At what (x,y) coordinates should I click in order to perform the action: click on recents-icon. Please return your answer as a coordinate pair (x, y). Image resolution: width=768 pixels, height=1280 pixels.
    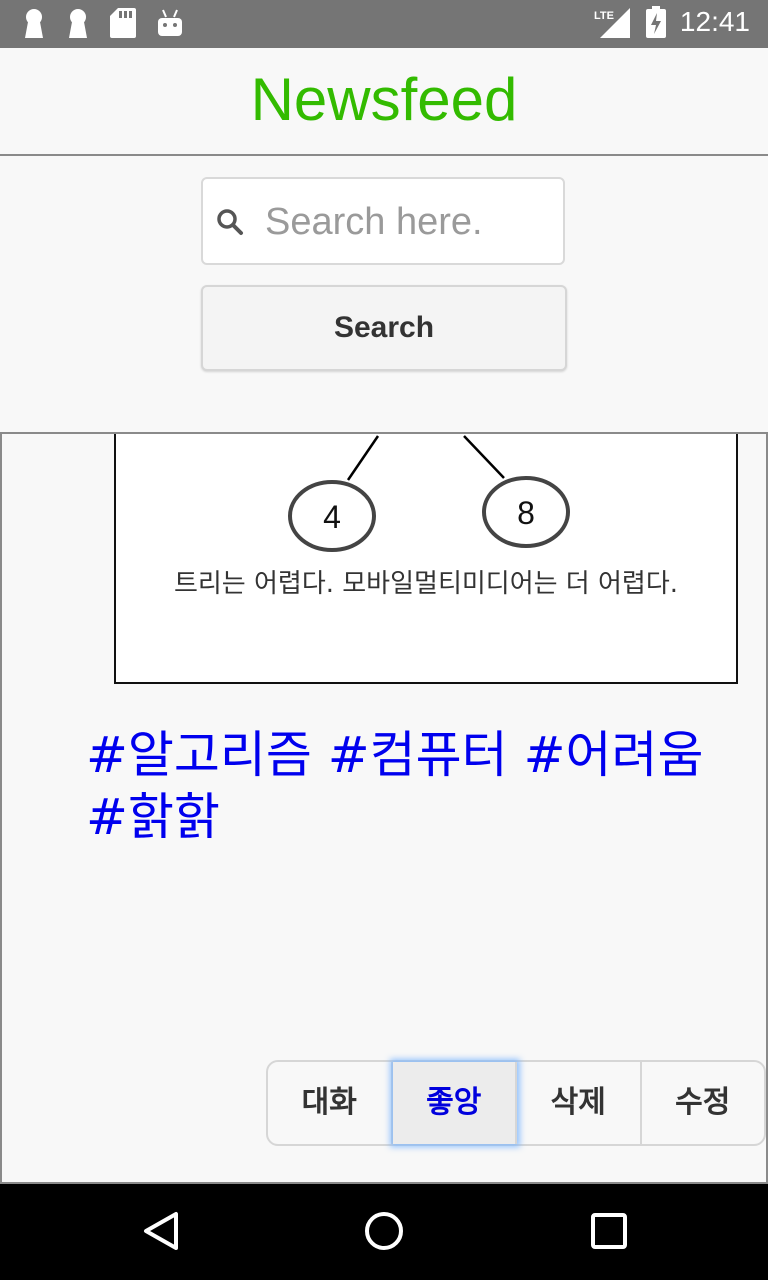
    Looking at the image, I should click on (609, 1233).